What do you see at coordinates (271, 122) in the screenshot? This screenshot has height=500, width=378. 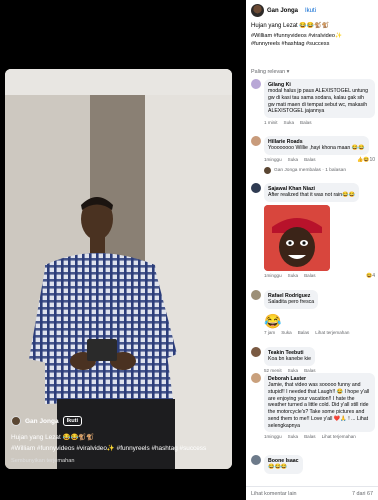 I see `comment-time: 1 minit` at bounding box center [271, 122].